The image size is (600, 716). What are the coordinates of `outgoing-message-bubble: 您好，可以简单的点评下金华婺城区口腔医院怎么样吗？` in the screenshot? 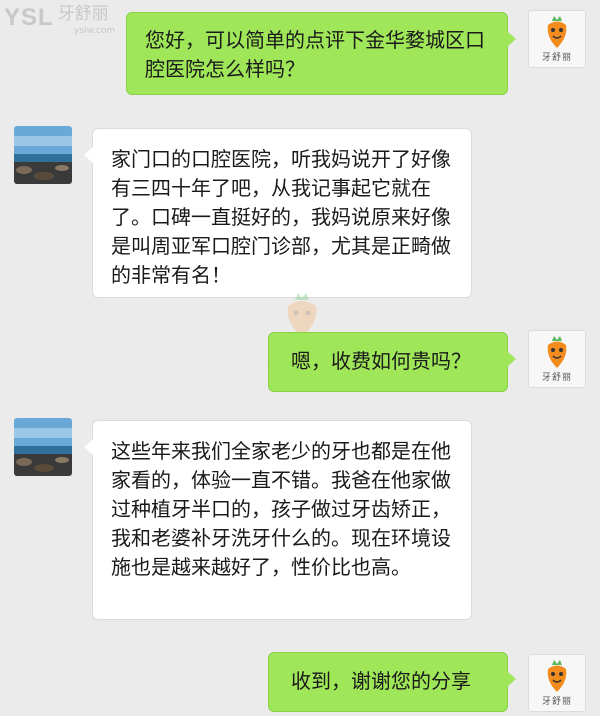 It's located at (321, 53).